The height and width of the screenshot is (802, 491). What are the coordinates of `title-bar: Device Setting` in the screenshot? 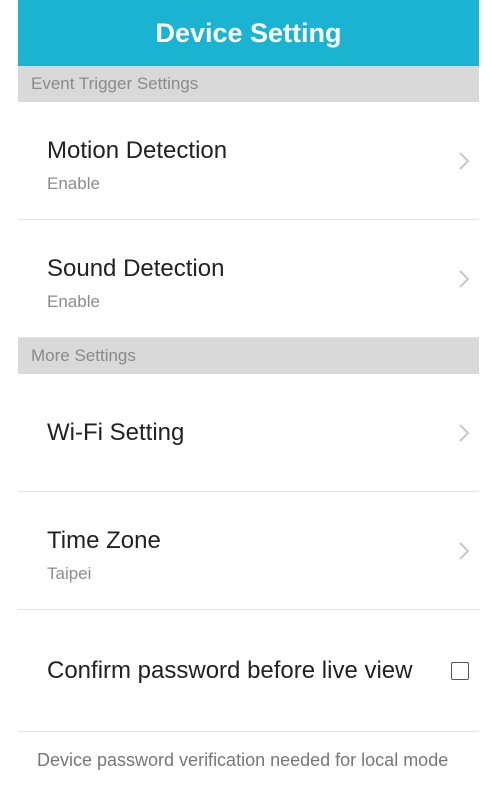 It's located at (248, 33).